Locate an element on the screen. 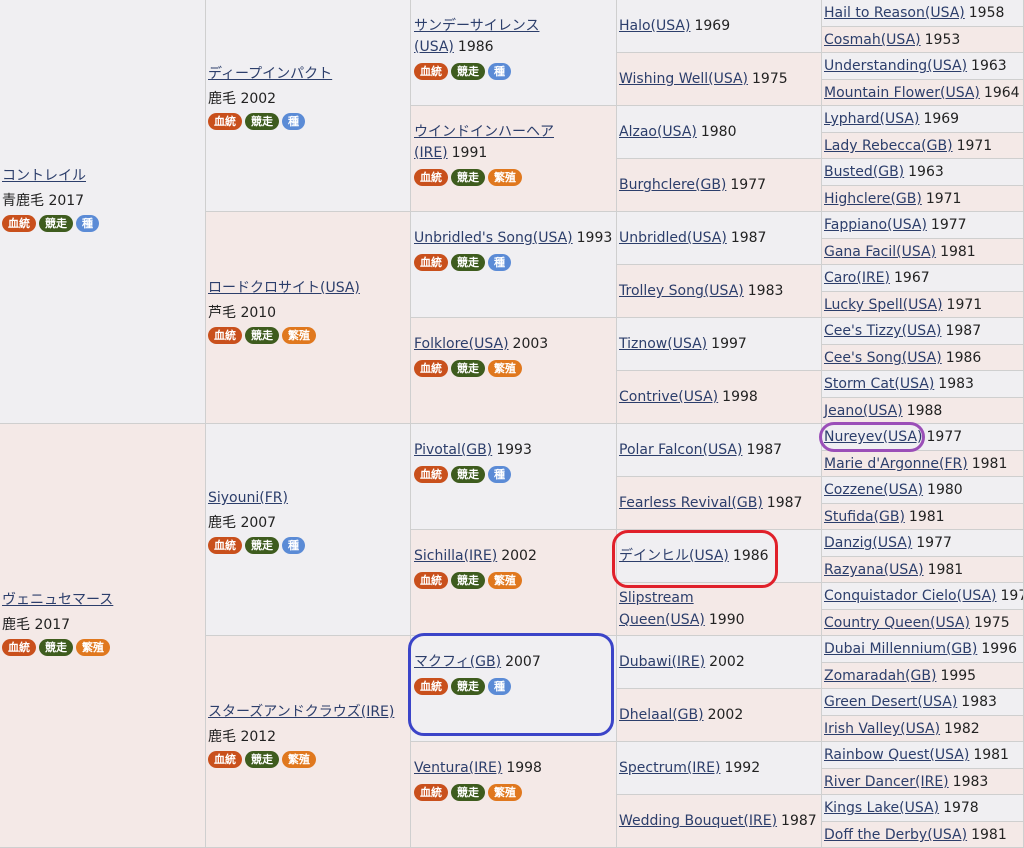 The height and width of the screenshot is (848, 1024). horse-name-link: Wishing Well(USA) is located at coordinates (683, 79).